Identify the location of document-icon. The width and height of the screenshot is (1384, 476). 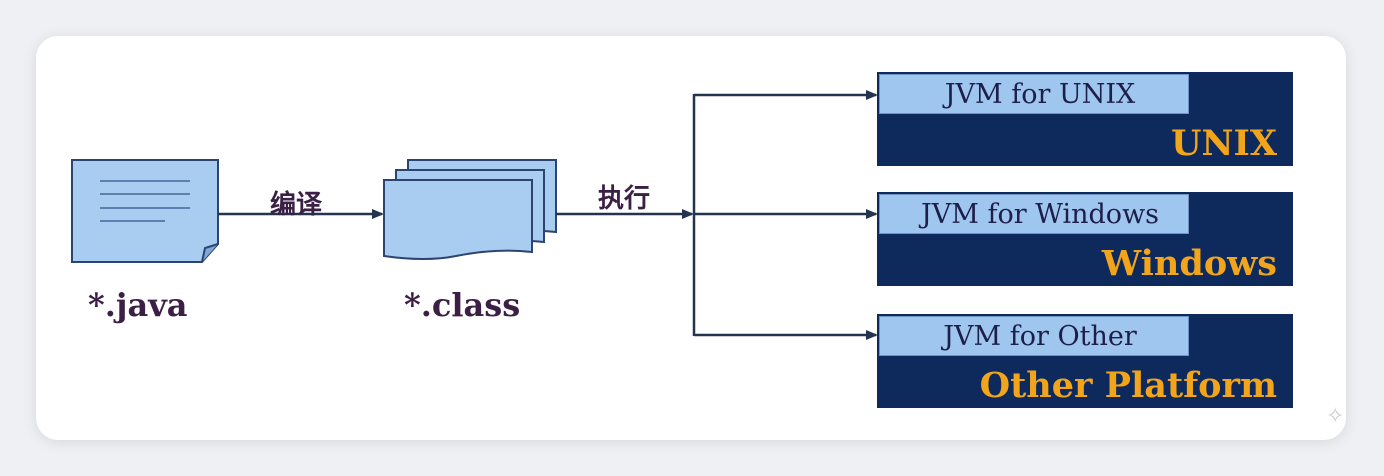
(145, 211).